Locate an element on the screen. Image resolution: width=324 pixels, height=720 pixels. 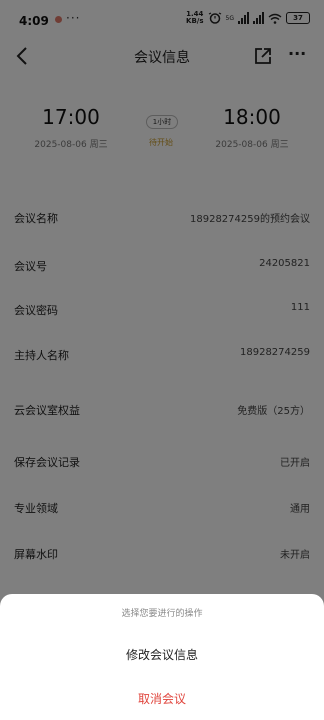
cancel-meeting-button: 取消会议 is located at coordinates (162, 698).